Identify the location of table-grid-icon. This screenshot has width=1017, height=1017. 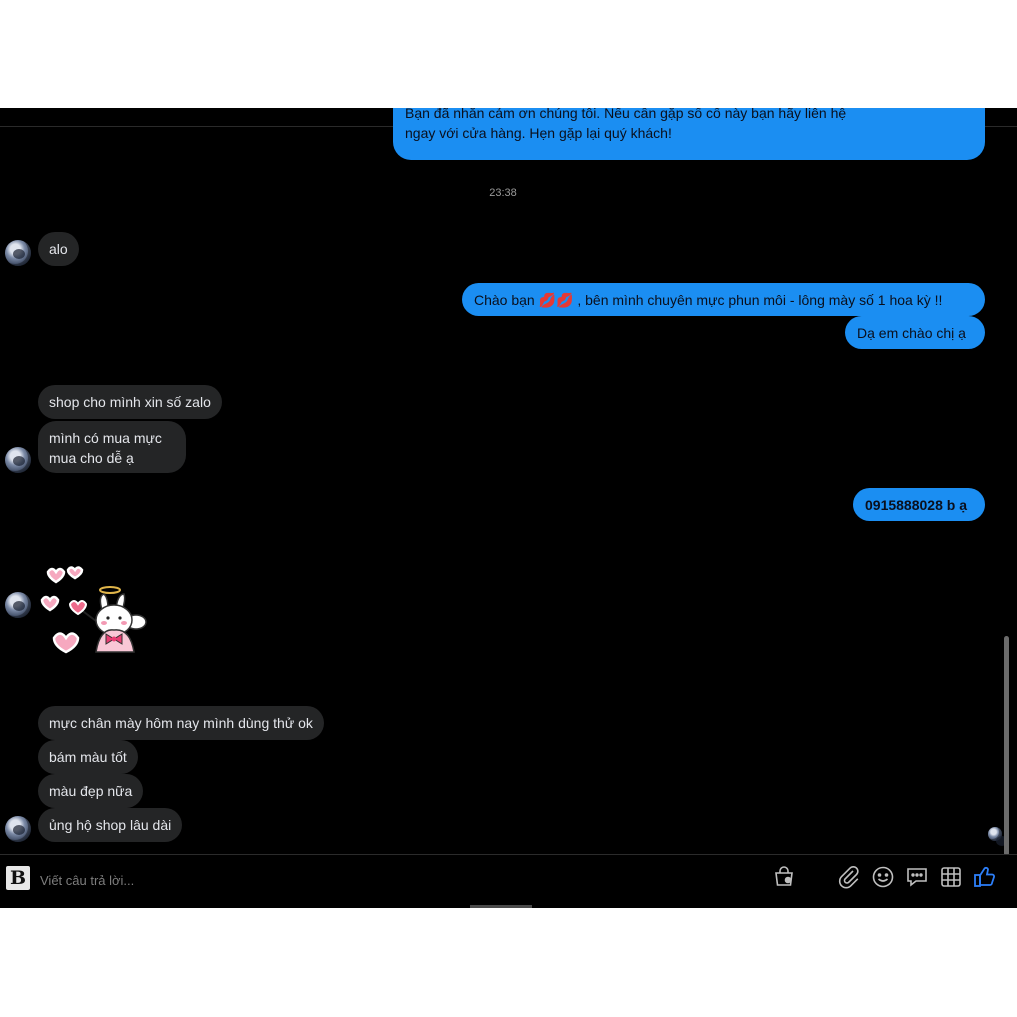
(951, 877).